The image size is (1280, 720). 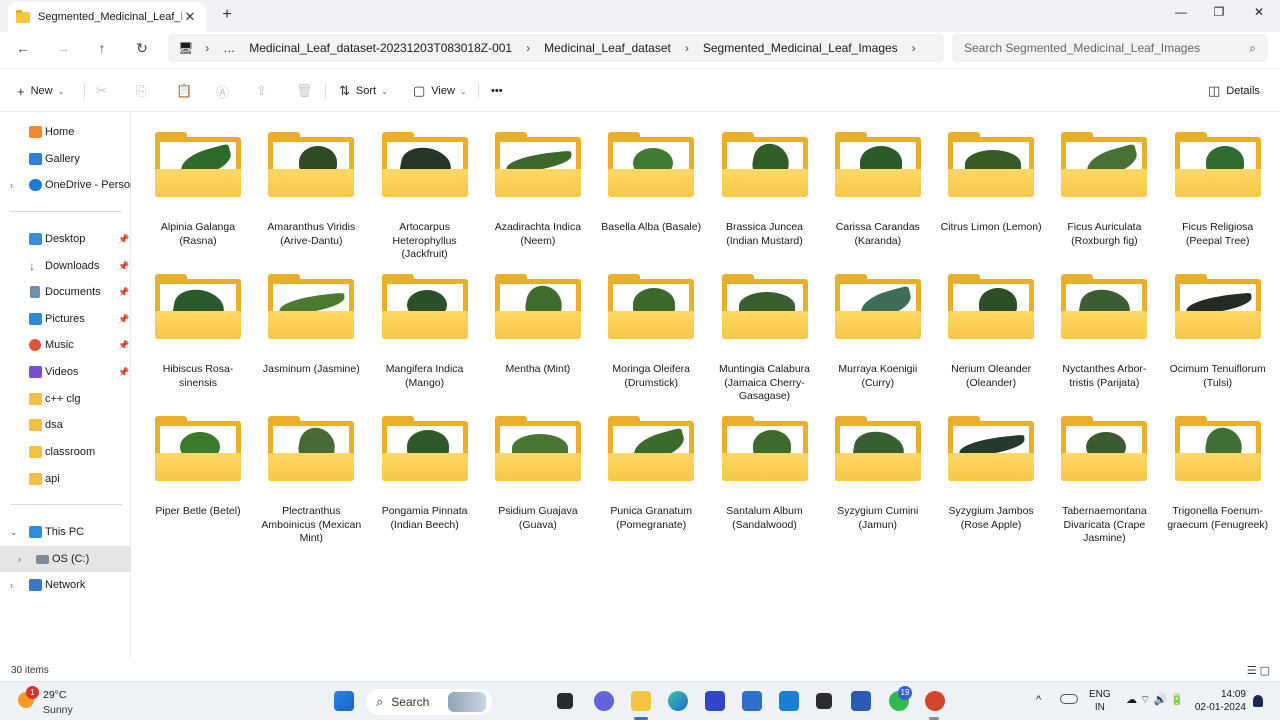 What do you see at coordinates (497, 91) in the screenshot?
I see `more-options-button: •••` at bounding box center [497, 91].